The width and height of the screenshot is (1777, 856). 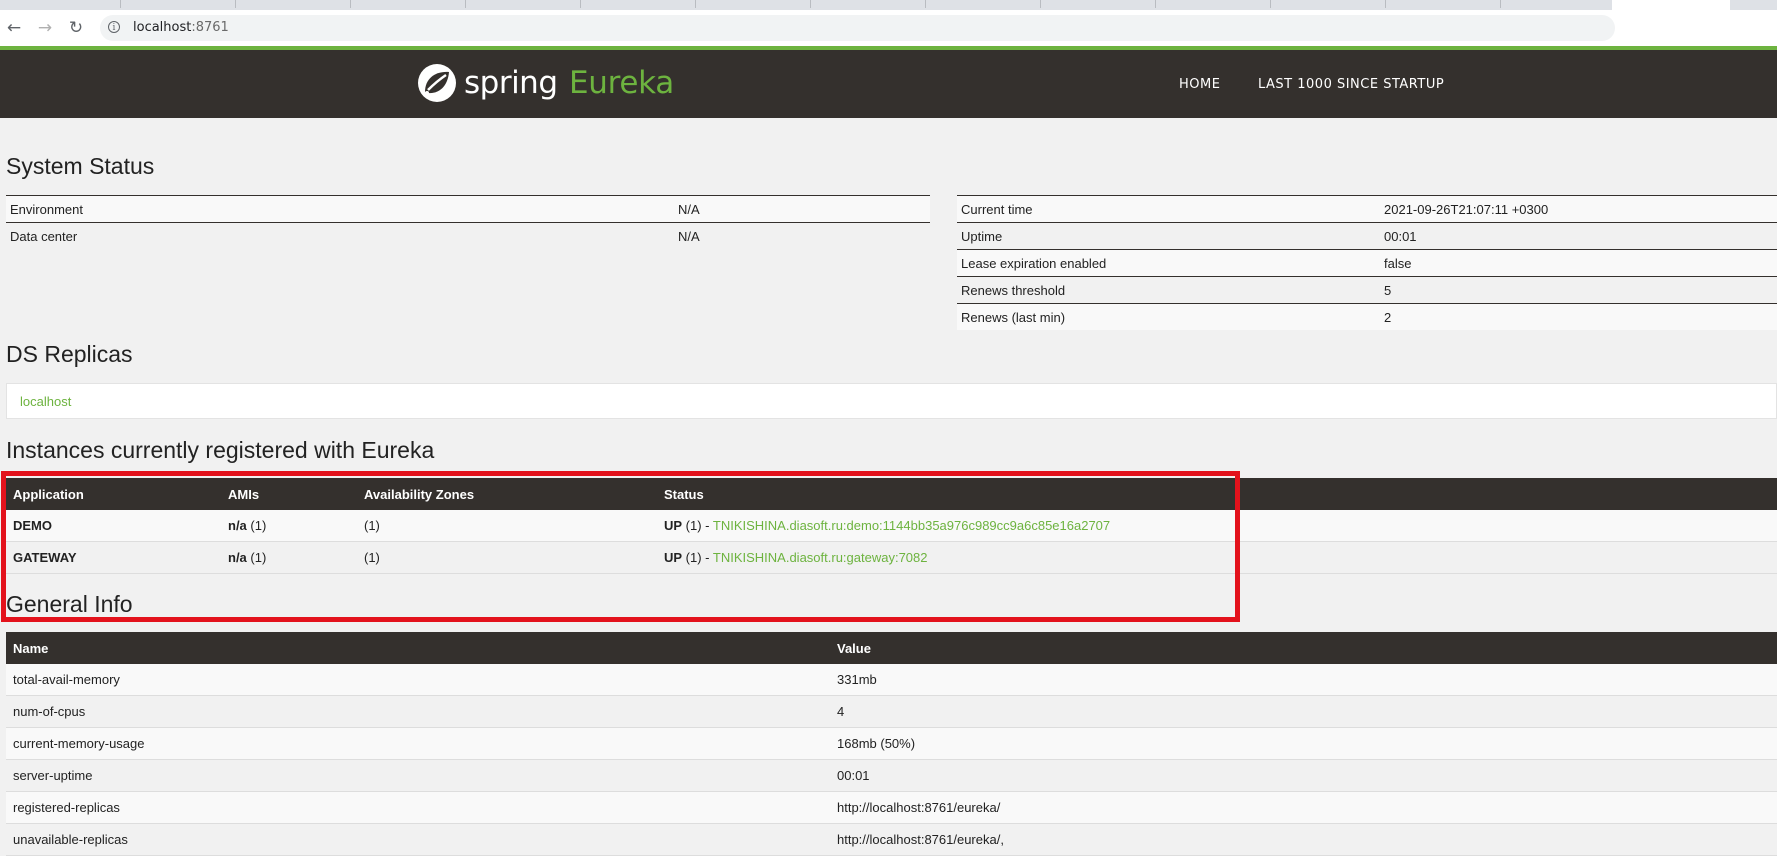 I want to click on table-row: Lease expiration enabled false, so click(x=1367, y=263).